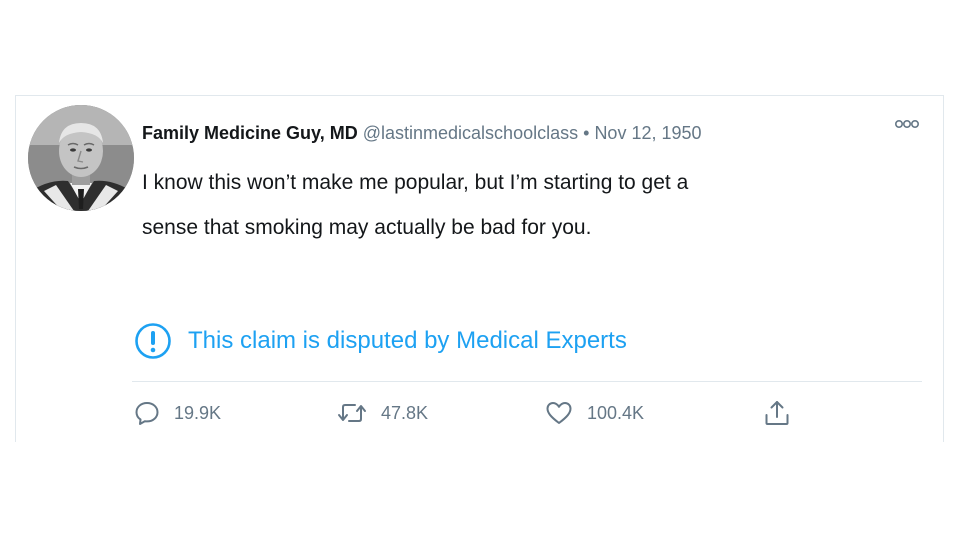 The width and height of the screenshot is (960, 534). I want to click on retweet-count: 47.8K, so click(405, 412).